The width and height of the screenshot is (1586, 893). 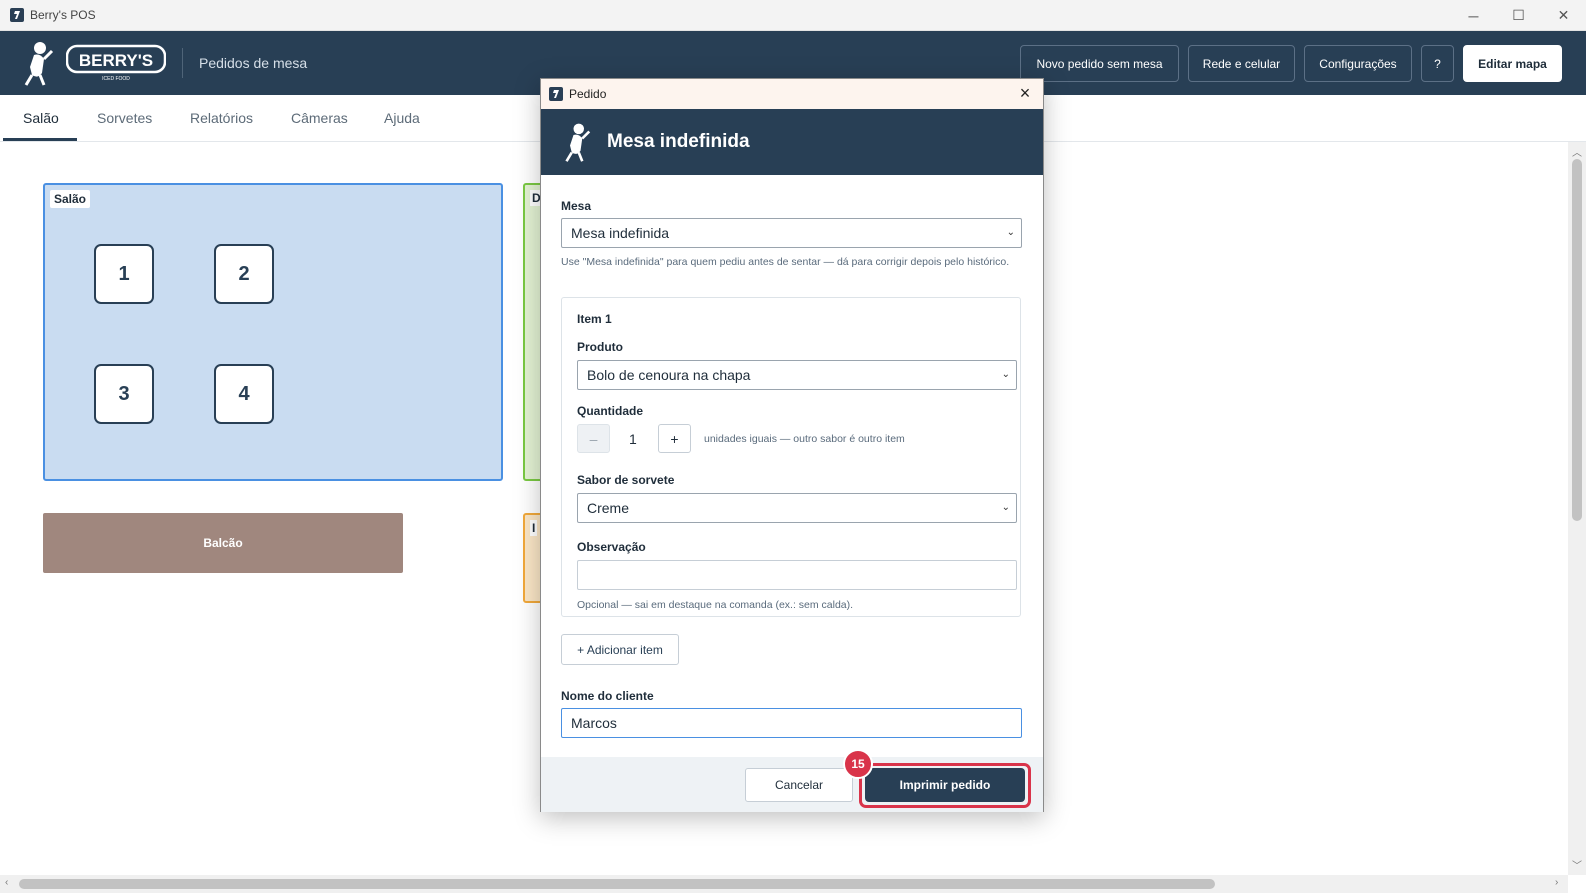 What do you see at coordinates (402, 118) in the screenshot?
I see `tab-ajuda: Ajuda` at bounding box center [402, 118].